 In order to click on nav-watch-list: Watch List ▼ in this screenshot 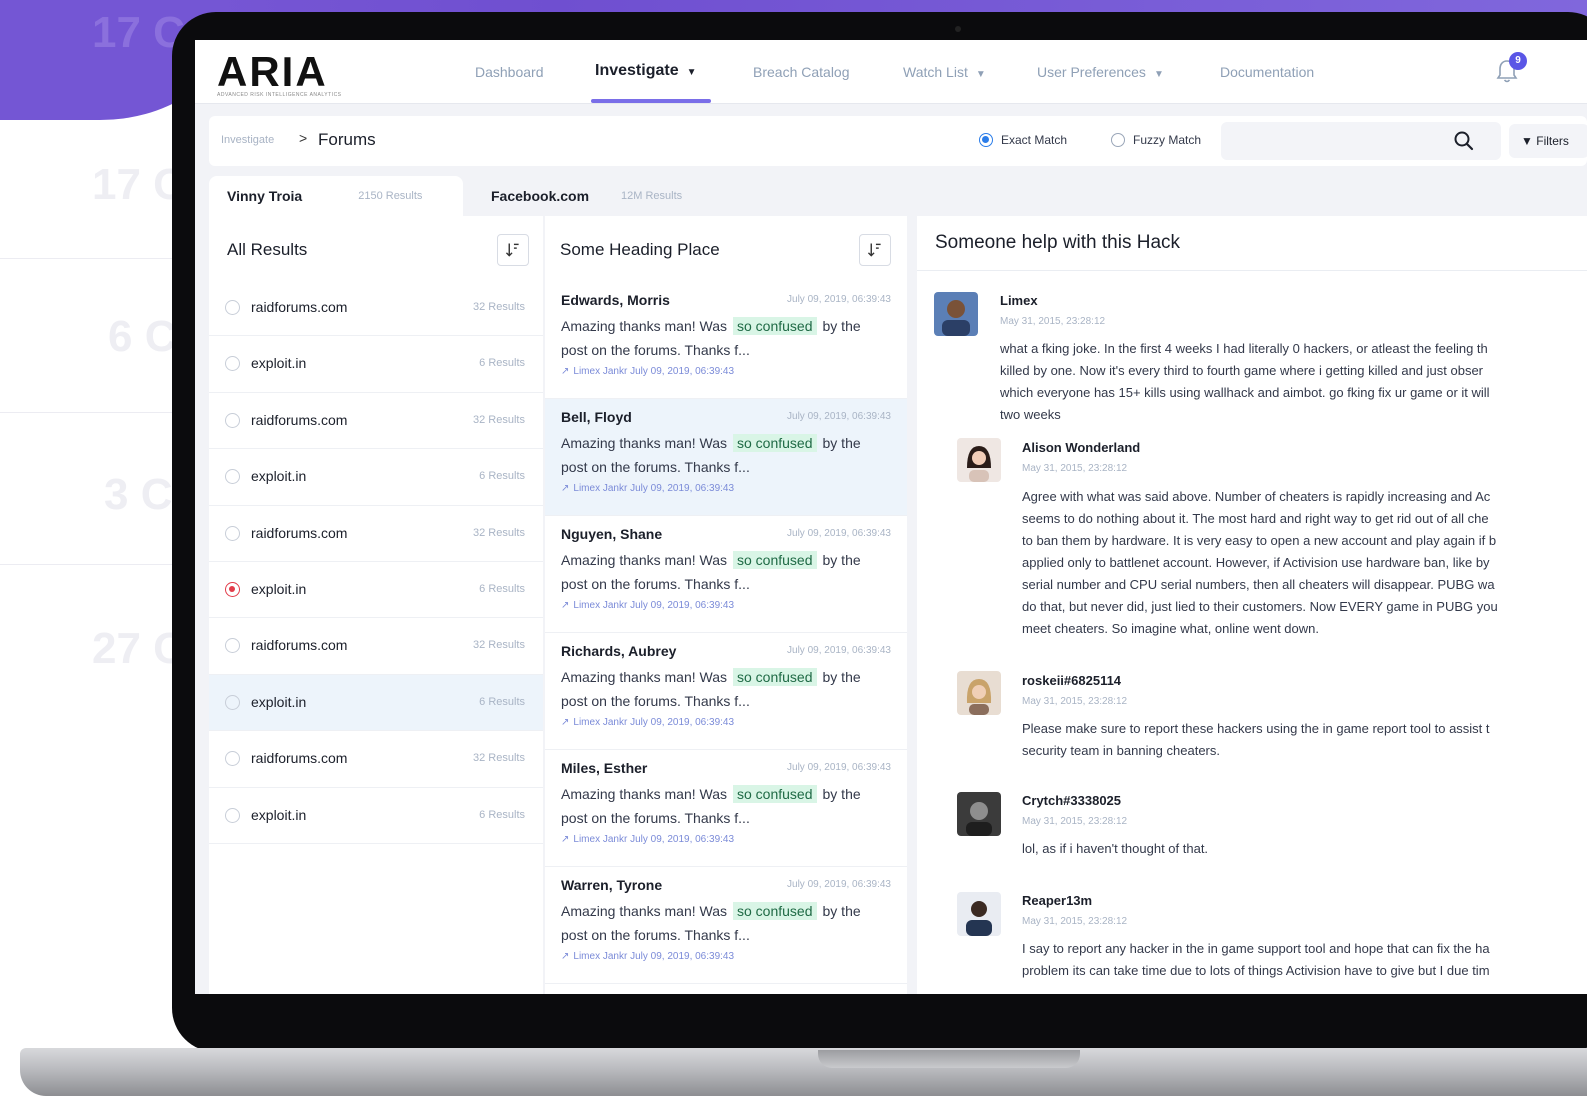, I will do `click(944, 72)`.